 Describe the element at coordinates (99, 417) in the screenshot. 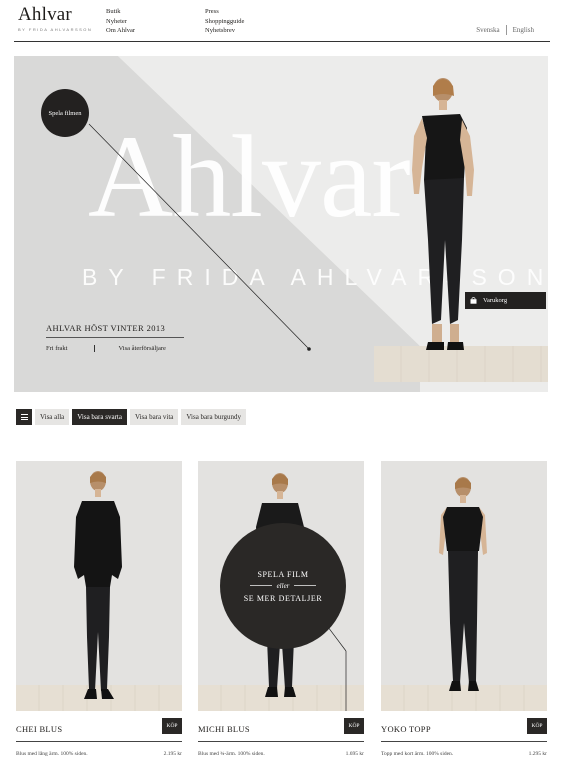

I see `filter-only-black: Visa bara svarta` at that location.